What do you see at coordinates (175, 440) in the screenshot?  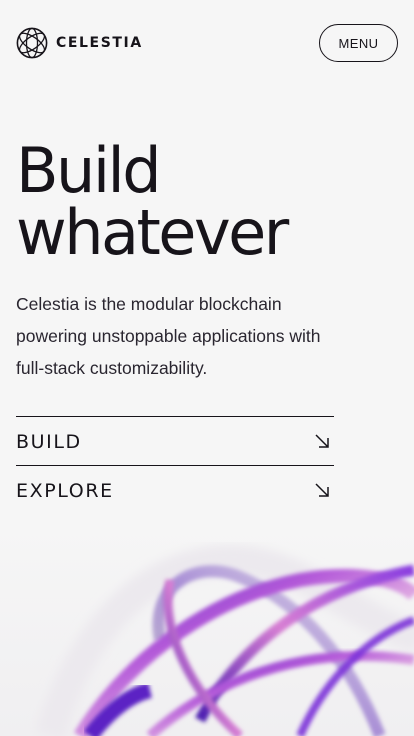 I see `build-link: BUILD` at bounding box center [175, 440].